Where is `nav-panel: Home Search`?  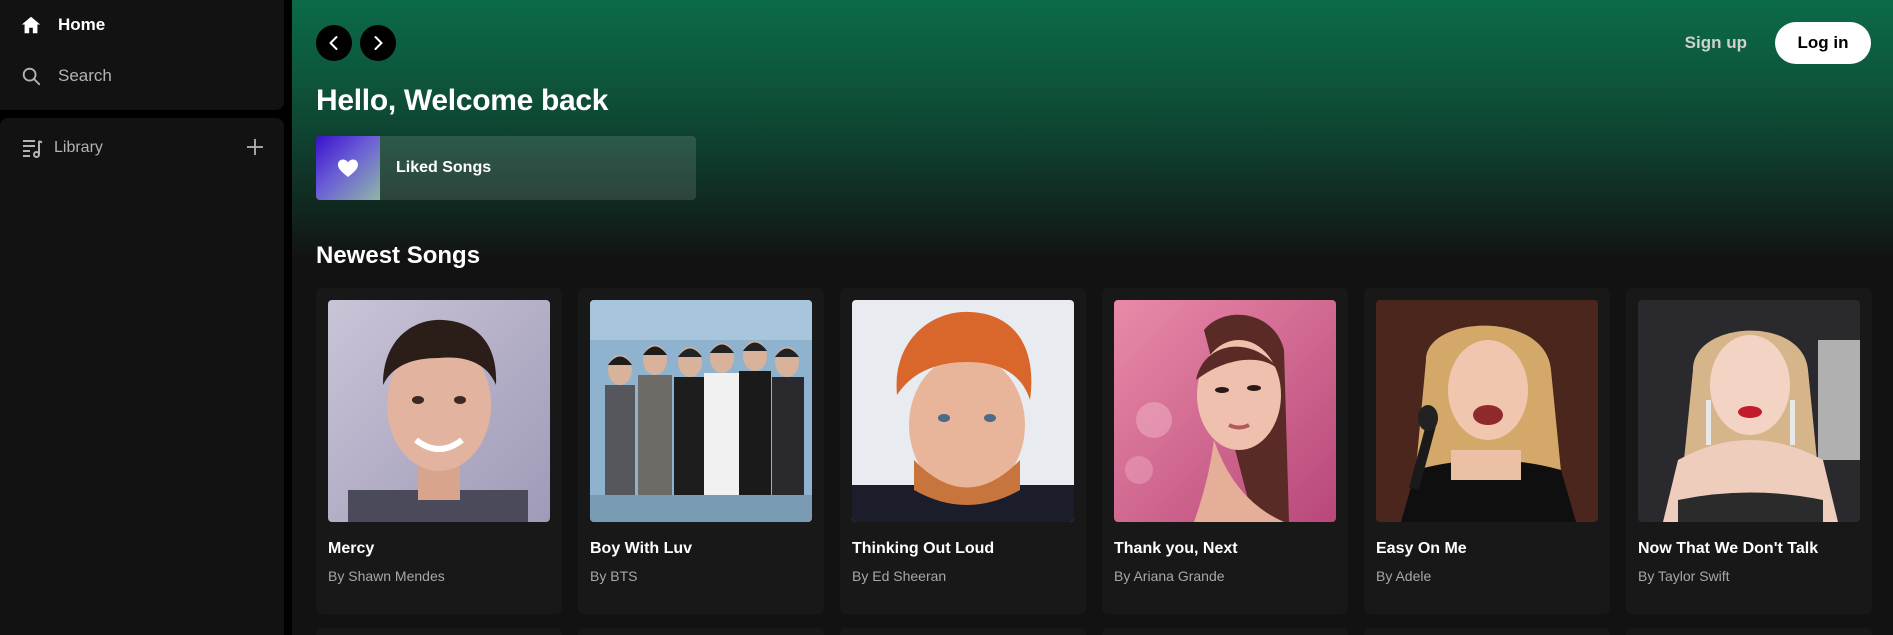
nav-panel: Home Search is located at coordinates (142, 55).